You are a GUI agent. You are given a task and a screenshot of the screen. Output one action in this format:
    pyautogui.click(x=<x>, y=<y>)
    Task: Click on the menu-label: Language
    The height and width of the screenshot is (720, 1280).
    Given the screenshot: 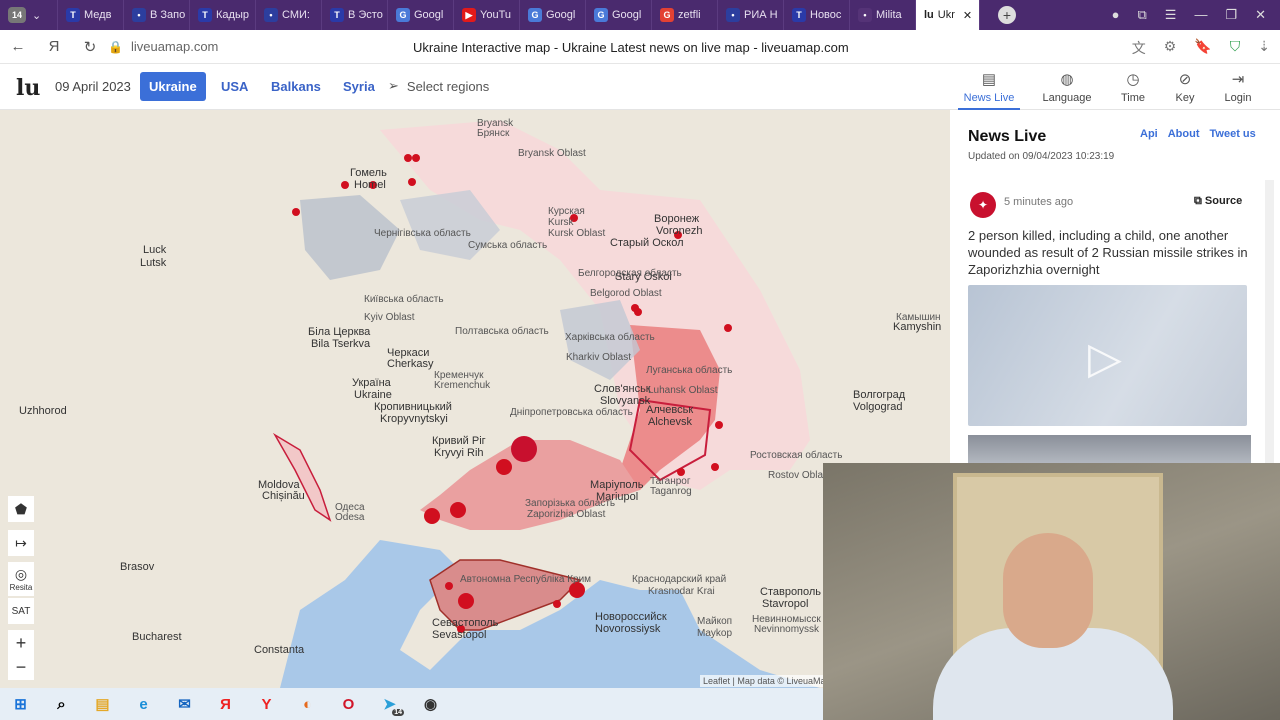 What is the action you would take?
    pyautogui.click(x=1067, y=98)
    